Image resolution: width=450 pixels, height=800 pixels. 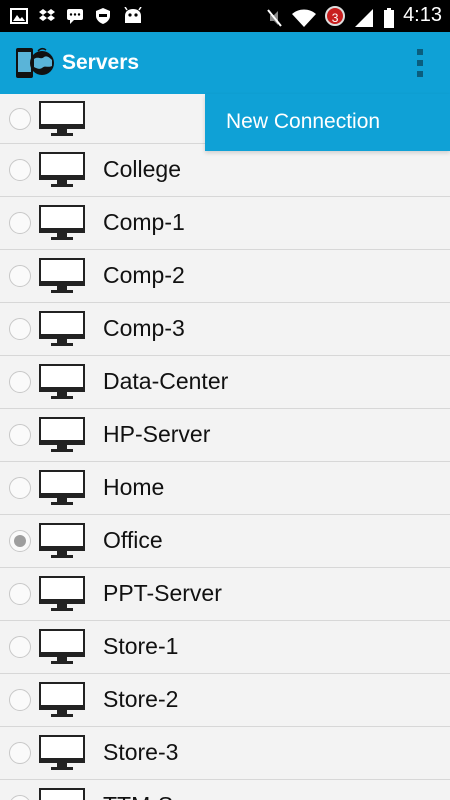 What do you see at coordinates (144, 328) in the screenshot?
I see `server-name: Comp-3` at bounding box center [144, 328].